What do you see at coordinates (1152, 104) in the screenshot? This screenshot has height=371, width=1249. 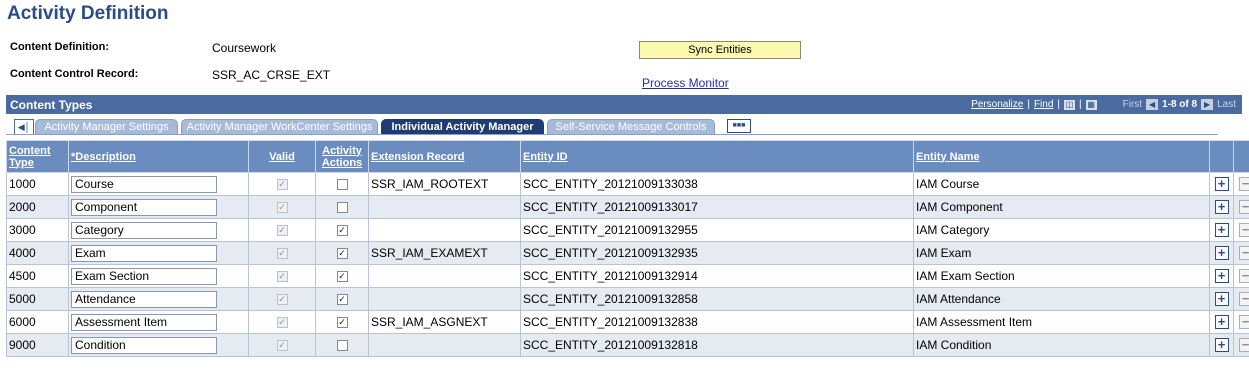 I see `first-arrow-icon: ◀` at bounding box center [1152, 104].